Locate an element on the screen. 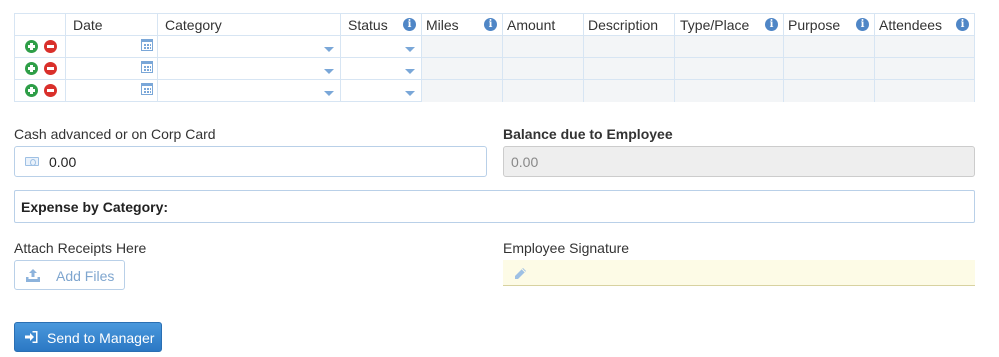  add-files-label: Add Files is located at coordinates (85, 276).